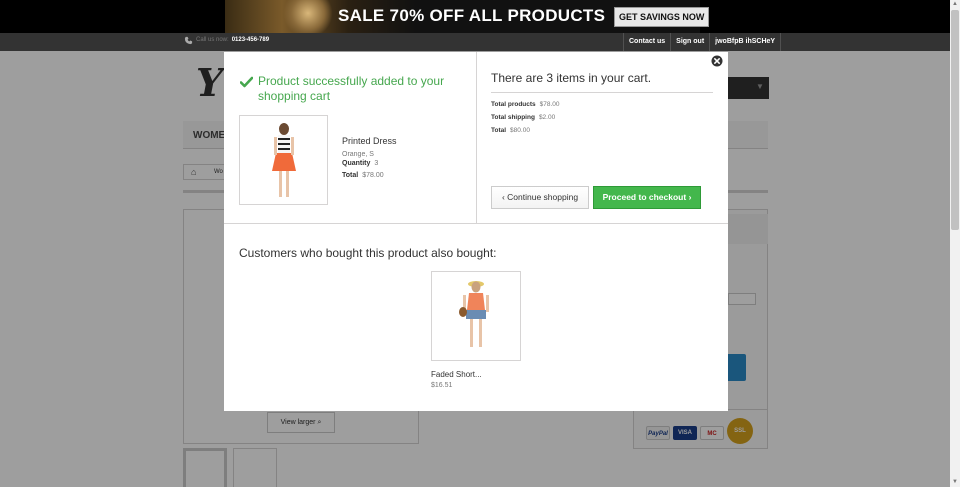  What do you see at coordinates (689, 42) in the screenshot?
I see `sign-out-link: Sign out` at bounding box center [689, 42].